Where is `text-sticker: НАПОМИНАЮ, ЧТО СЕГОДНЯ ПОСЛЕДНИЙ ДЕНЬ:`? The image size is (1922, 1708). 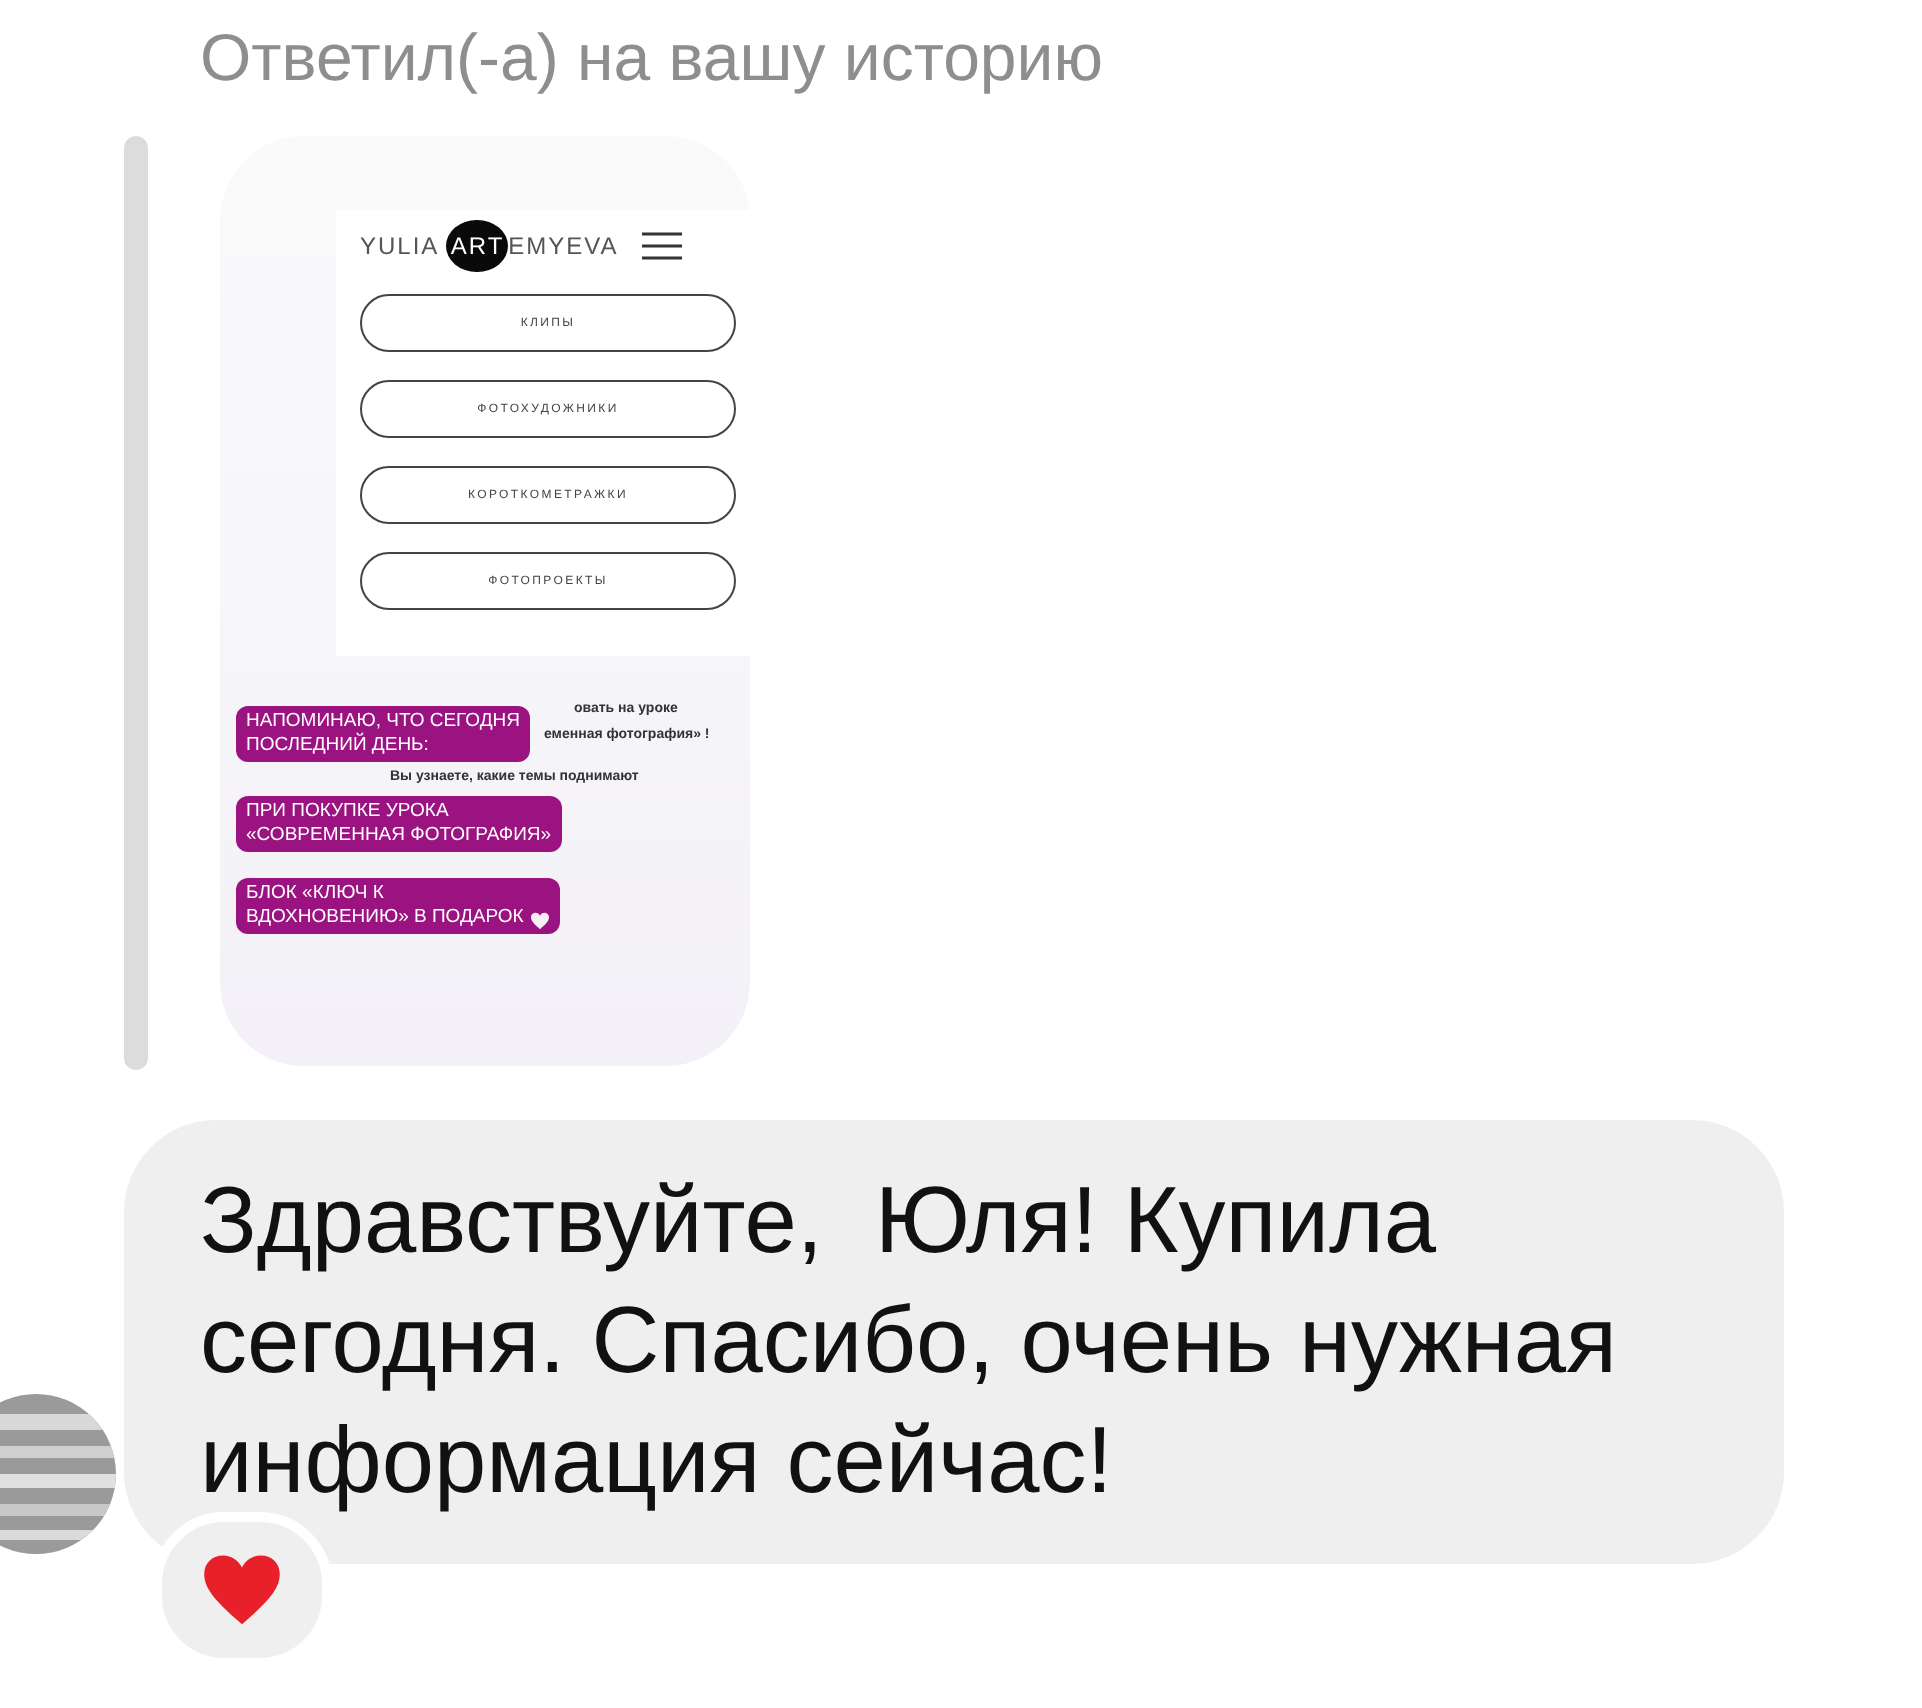 text-sticker: НАПОМИНАЮ, ЧТО СЕГОДНЯ ПОСЛЕДНИЙ ДЕНЬ: is located at coordinates (383, 734).